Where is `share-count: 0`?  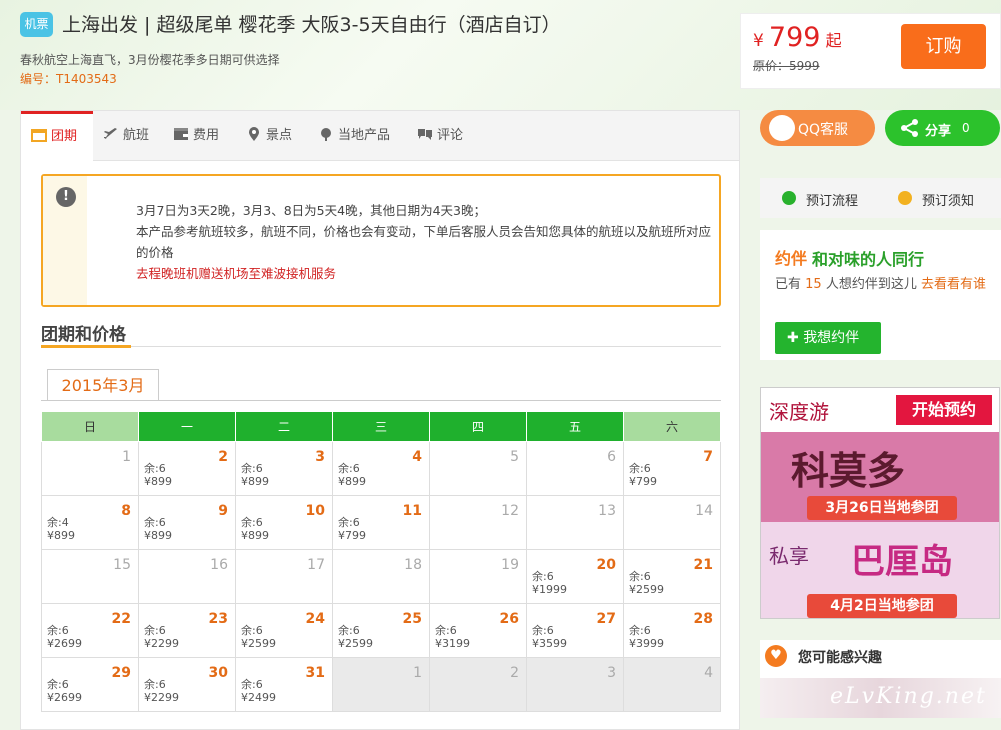
share-count: 0 is located at coordinates (966, 128).